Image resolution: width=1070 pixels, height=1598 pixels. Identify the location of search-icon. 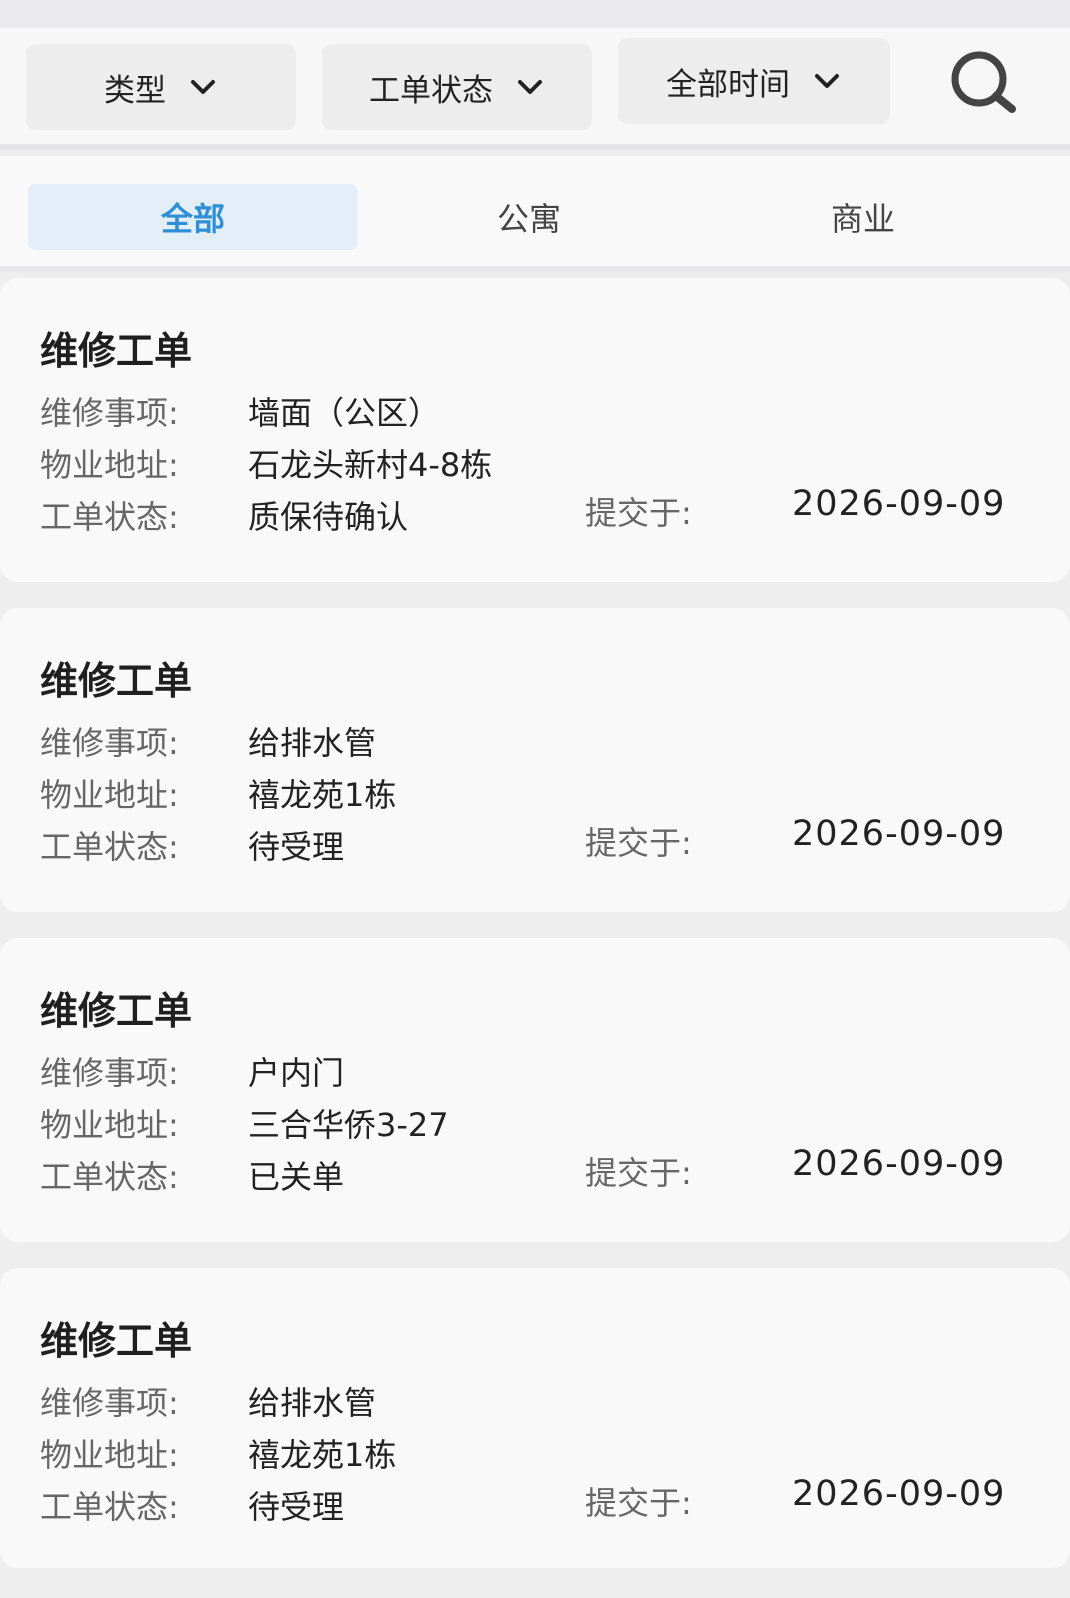
(983, 83).